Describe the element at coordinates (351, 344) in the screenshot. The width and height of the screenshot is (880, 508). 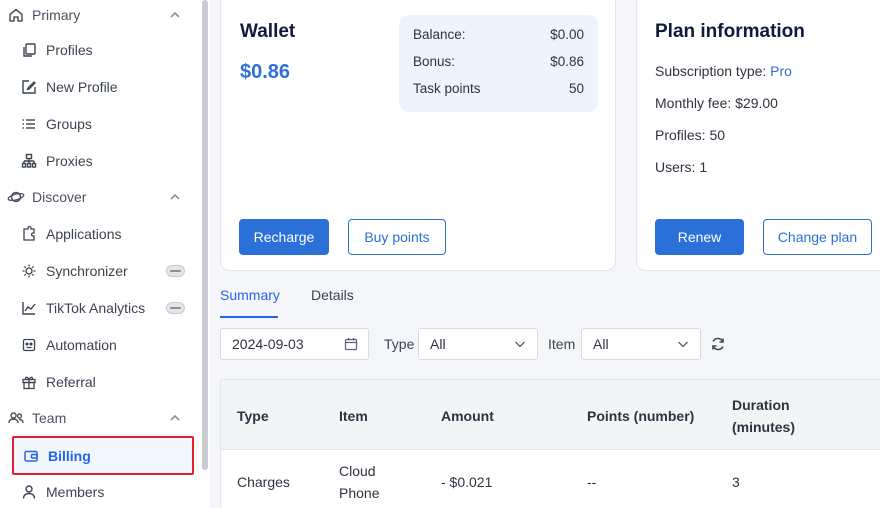
I see `calendar-icon` at that location.